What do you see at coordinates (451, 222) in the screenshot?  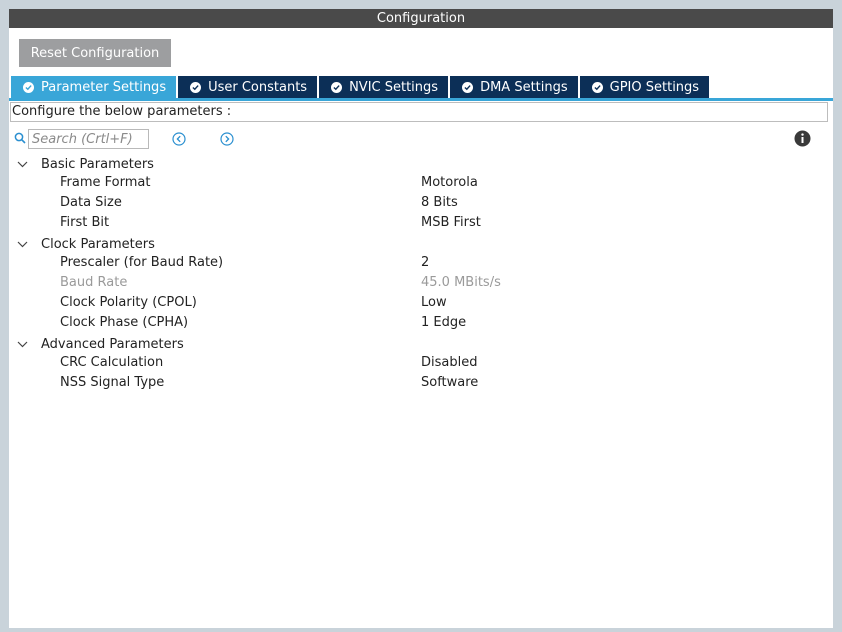 I see `param-value: MSB First` at bounding box center [451, 222].